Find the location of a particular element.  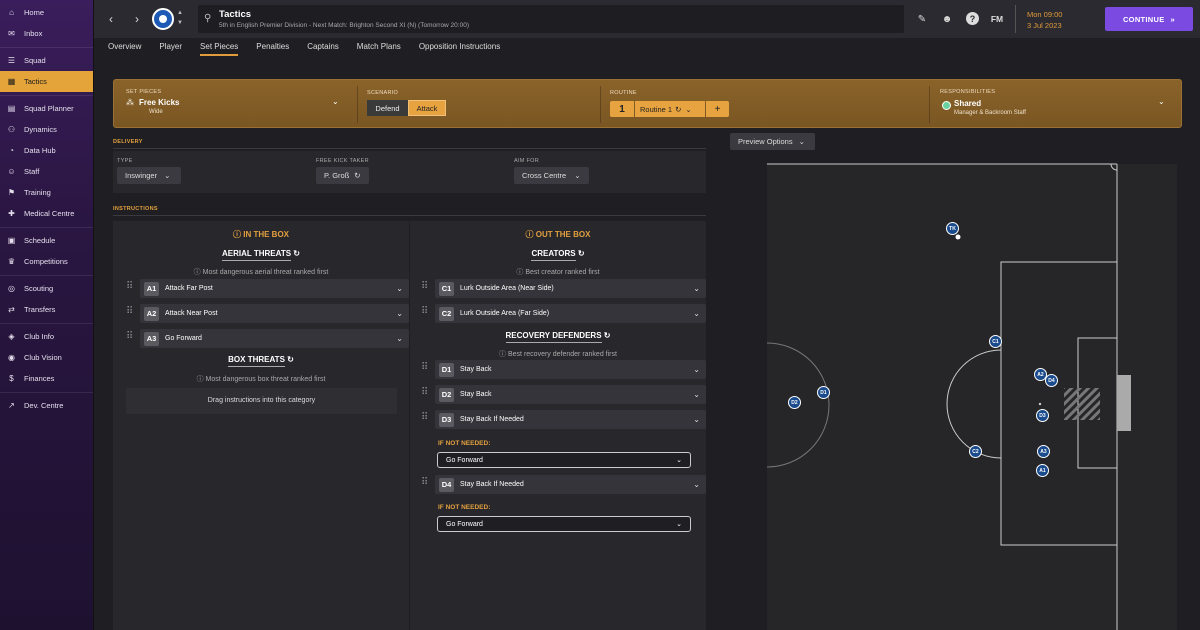

medical-icon: ✚ is located at coordinates (11, 213).